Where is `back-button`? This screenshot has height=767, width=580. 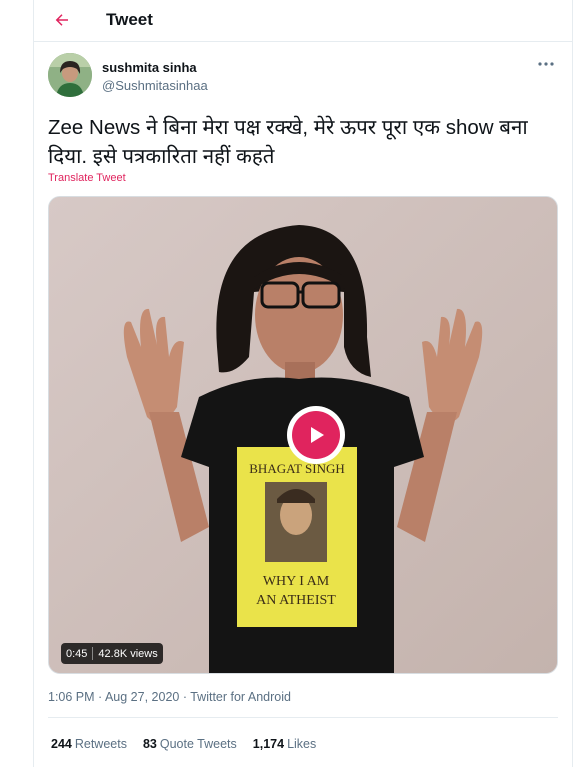 back-button is located at coordinates (62, 20).